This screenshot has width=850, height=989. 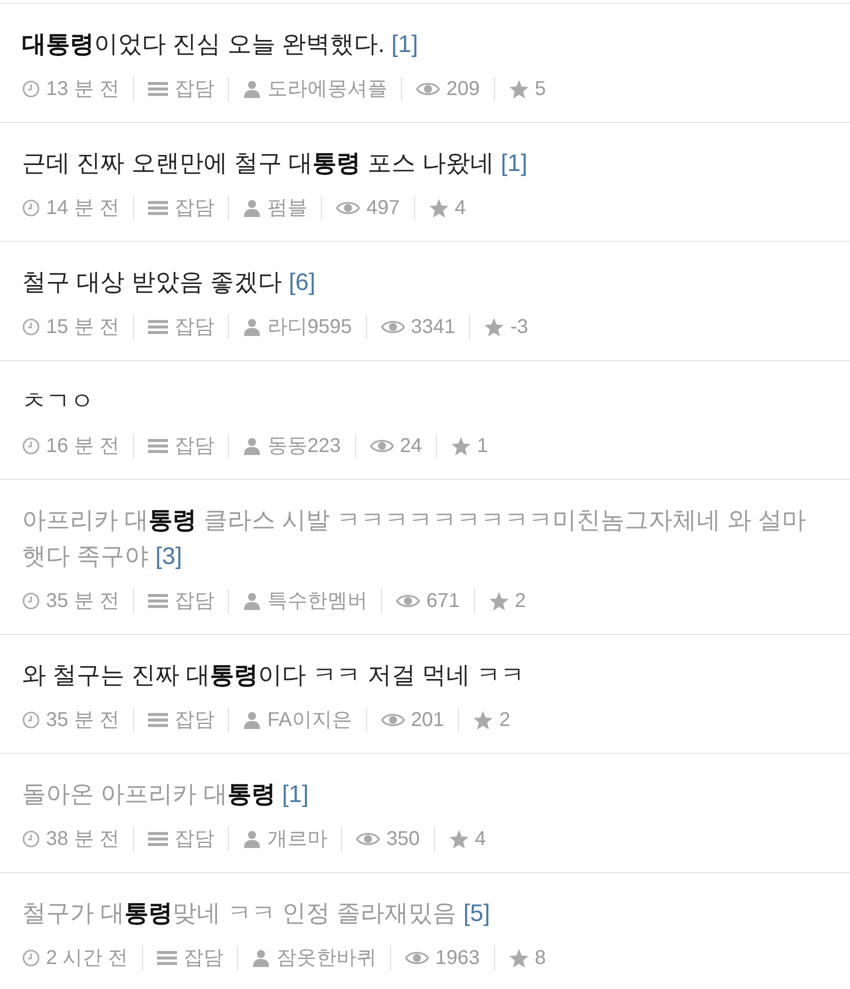 What do you see at coordinates (425, 676) in the screenshot?
I see `post-title-link: 와 철구는 진짜 대통령이다 ㅋㅋ 저걸 먹네 ㅋㅋ` at bounding box center [425, 676].